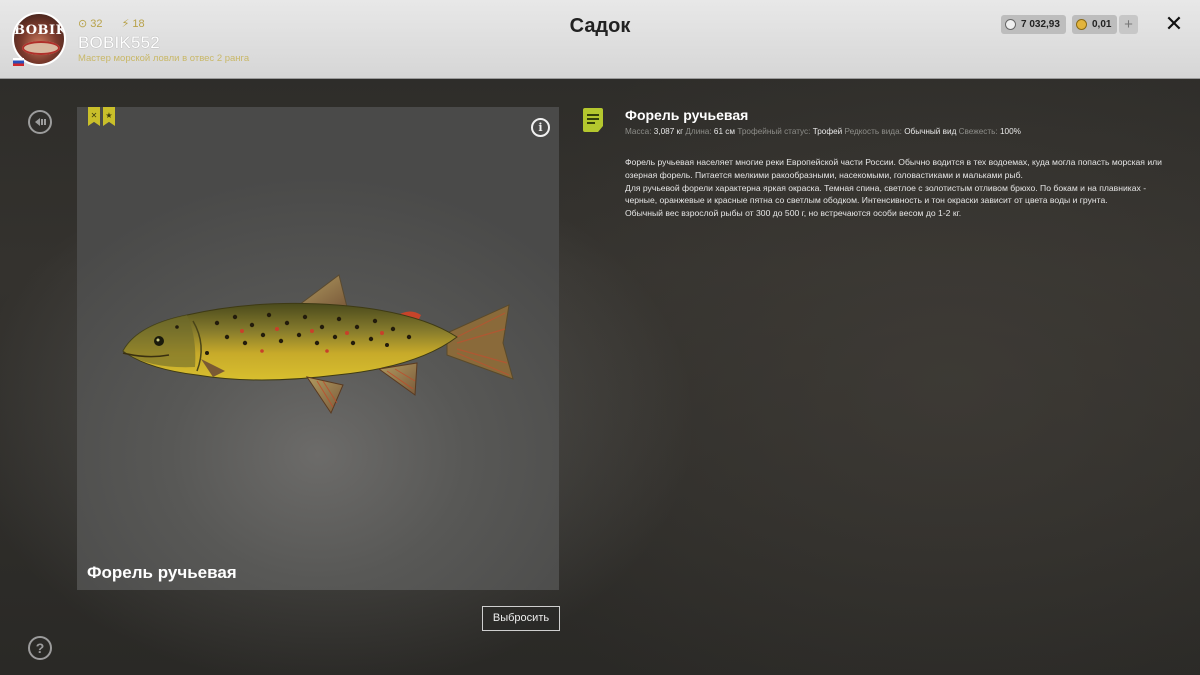 The image size is (1200, 675). Describe the element at coordinates (164, 58) in the screenshot. I see `user-rank: Мастер морской ловли в отвес 2 ранга` at that location.